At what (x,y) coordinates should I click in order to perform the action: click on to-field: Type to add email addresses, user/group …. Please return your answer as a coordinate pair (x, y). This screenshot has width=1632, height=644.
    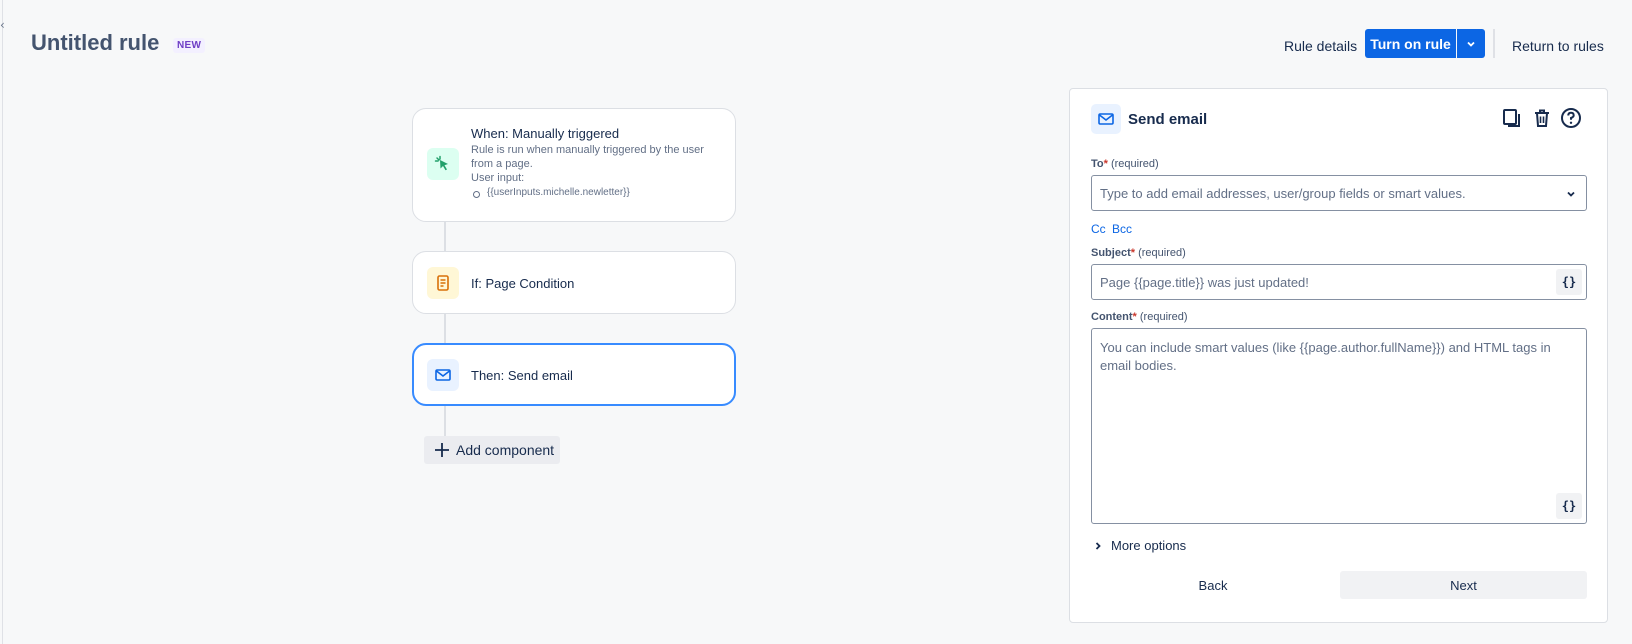
    Looking at the image, I should click on (1339, 193).